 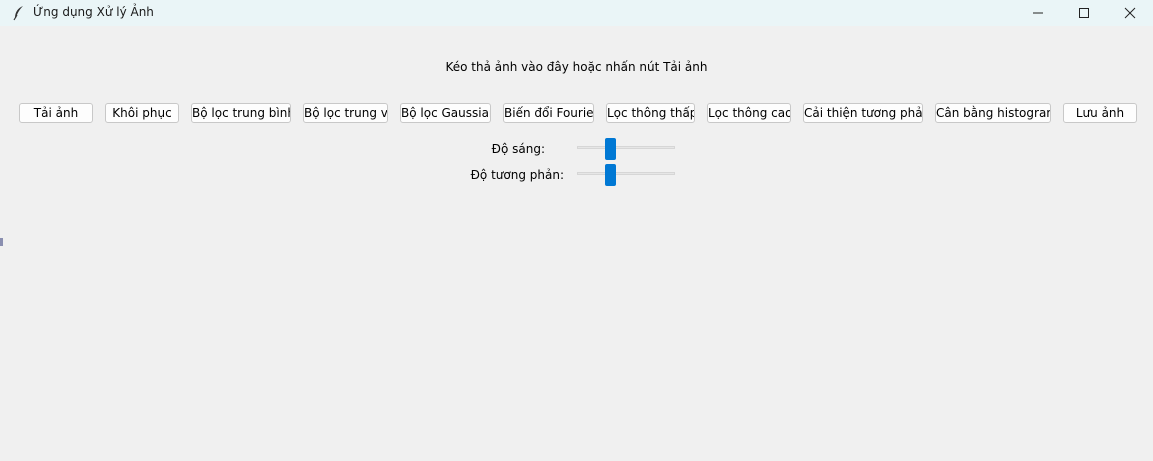 I want to click on title-bar: Ứng dụng Xử lý Ảnh, so click(x=576, y=13).